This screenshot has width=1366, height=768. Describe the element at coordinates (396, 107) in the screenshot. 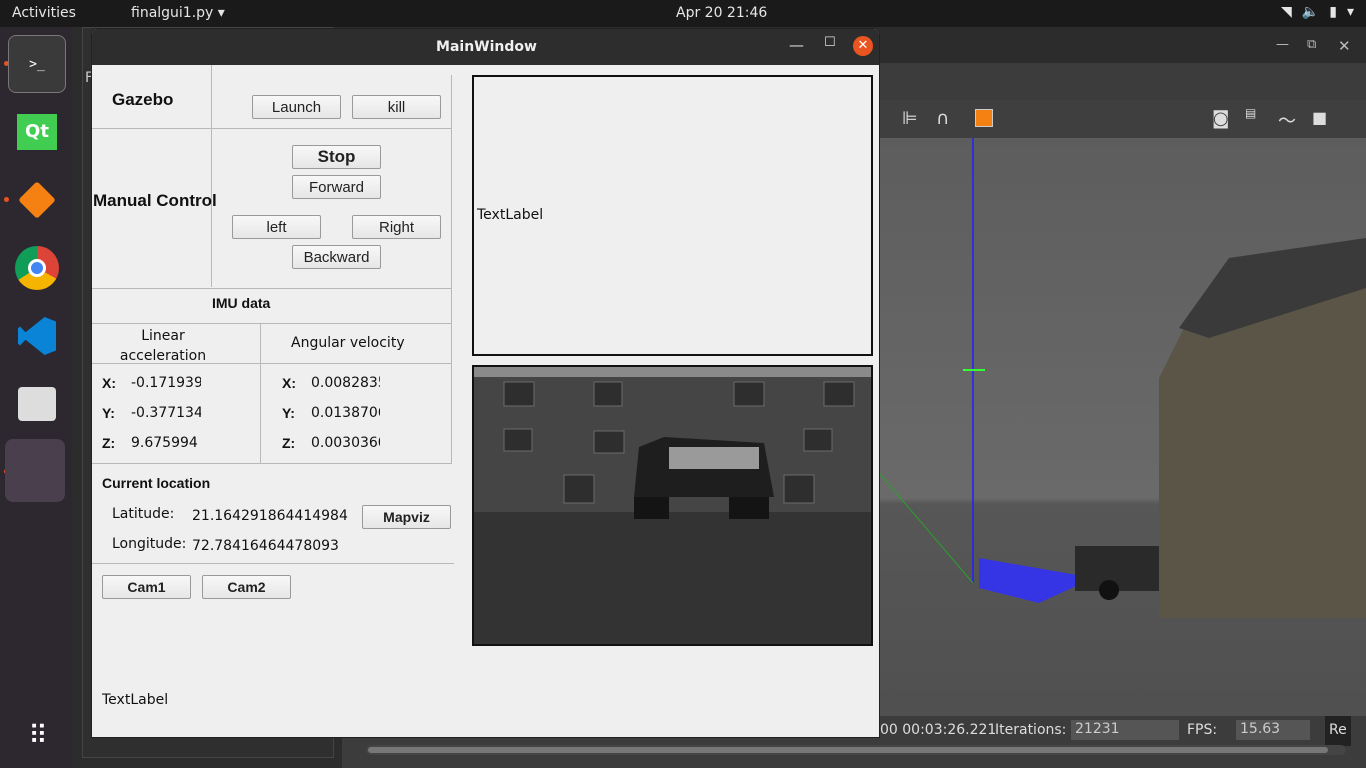

I see `kill-button: kill` at that location.